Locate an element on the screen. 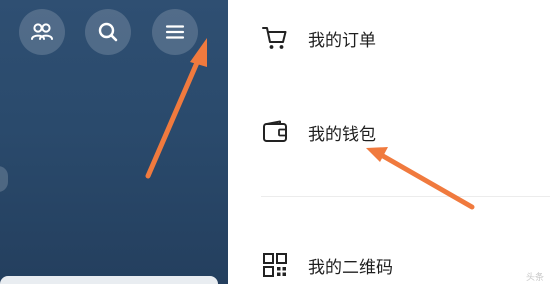 This screenshot has height=285, width=550. cart-icon is located at coordinates (275, 38).